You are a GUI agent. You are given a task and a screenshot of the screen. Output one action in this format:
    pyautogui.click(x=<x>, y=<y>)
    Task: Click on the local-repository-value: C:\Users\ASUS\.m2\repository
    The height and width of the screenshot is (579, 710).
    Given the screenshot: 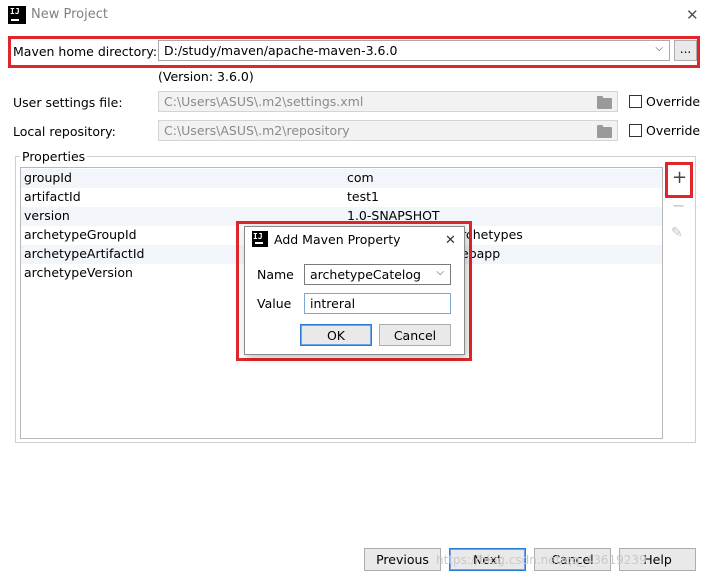 What is the action you would take?
    pyautogui.click(x=257, y=130)
    